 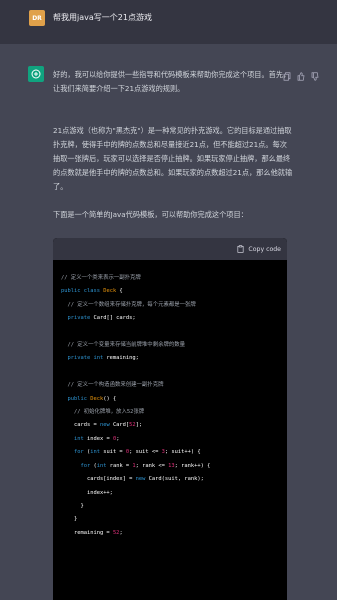 What do you see at coordinates (170, 385) in the screenshot?
I see `code-line: // 定义一个构造函数来创建一副扑克牌` at bounding box center [170, 385].